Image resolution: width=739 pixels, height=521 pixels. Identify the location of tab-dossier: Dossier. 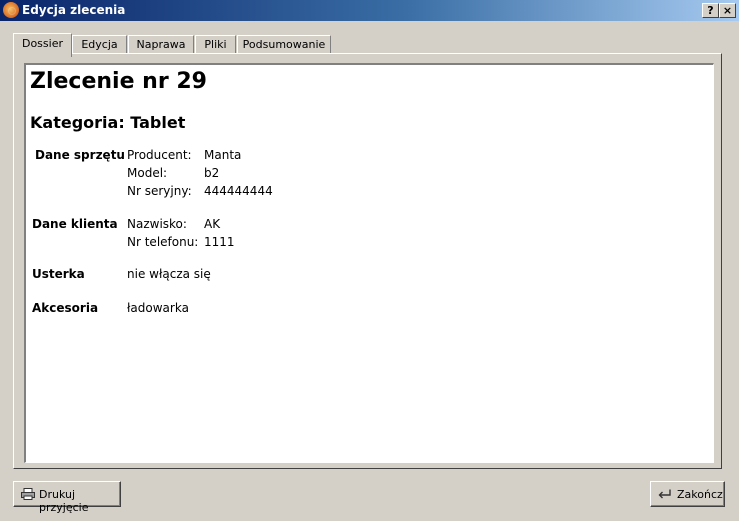
(42, 45).